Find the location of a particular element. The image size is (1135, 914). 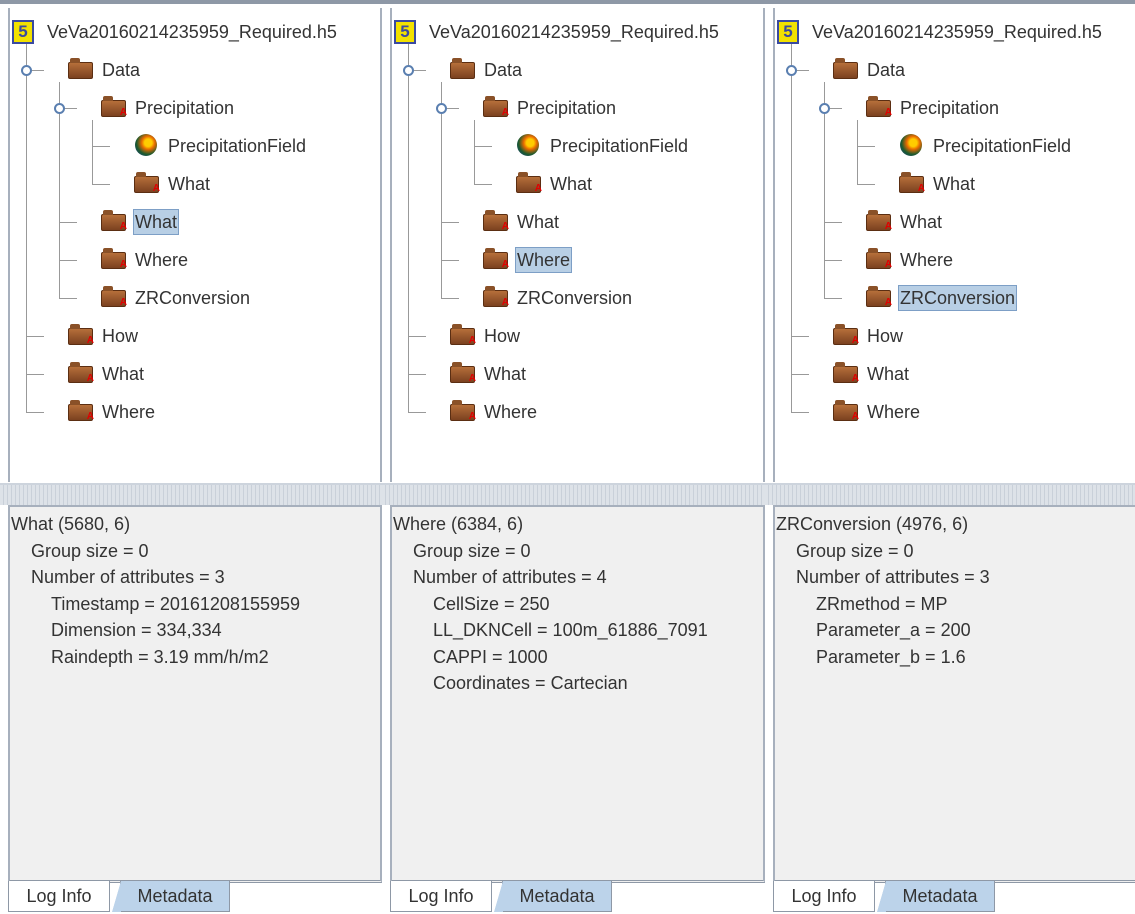

hdf5-file-icon: 5 is located at coordinates (407, 32).